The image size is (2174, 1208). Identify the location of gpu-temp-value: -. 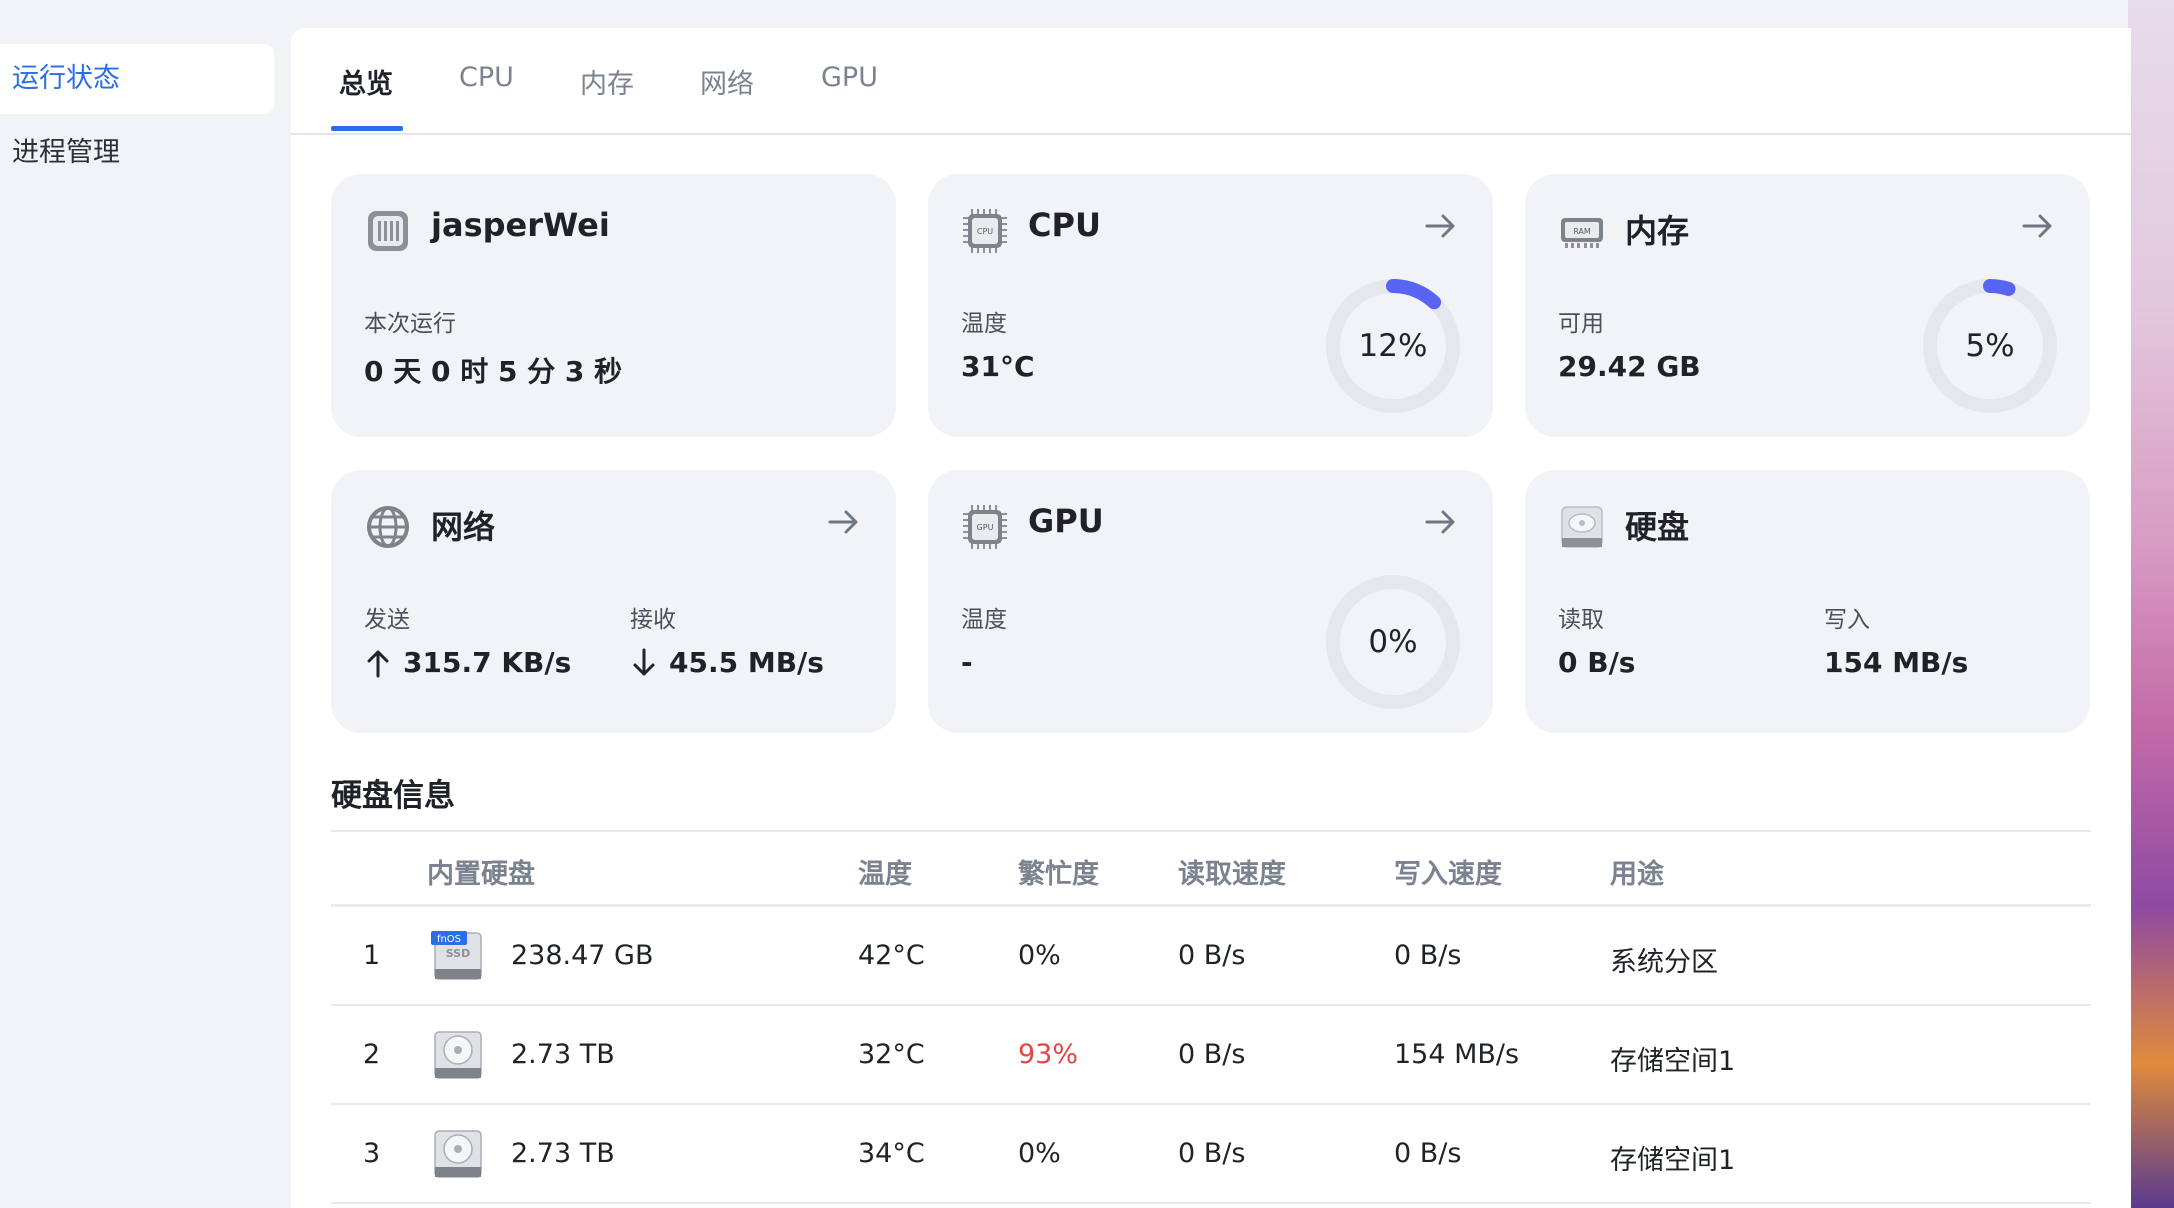
(967, 662).